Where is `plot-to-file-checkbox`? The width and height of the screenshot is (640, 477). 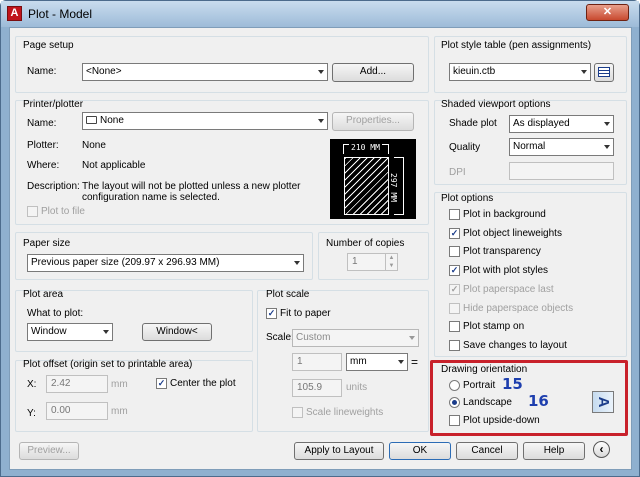
plot-to-file-checkbox is located at coordinates (32, 211).